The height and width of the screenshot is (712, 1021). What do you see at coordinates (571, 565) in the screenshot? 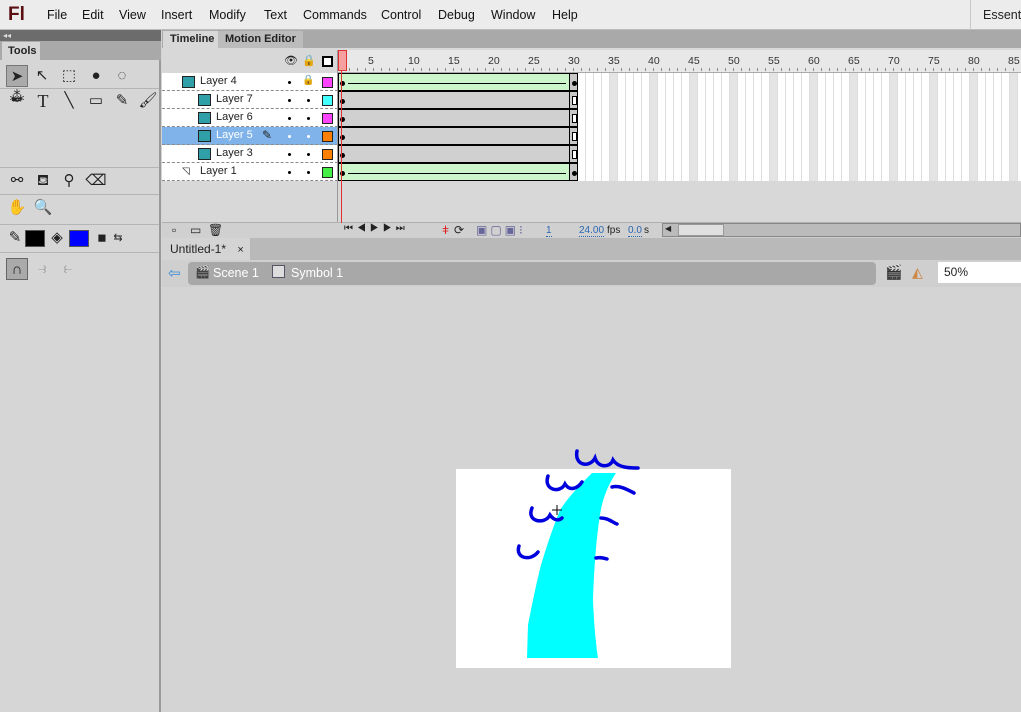
I see `waterfall-shape` at bounding box center [571, 565].